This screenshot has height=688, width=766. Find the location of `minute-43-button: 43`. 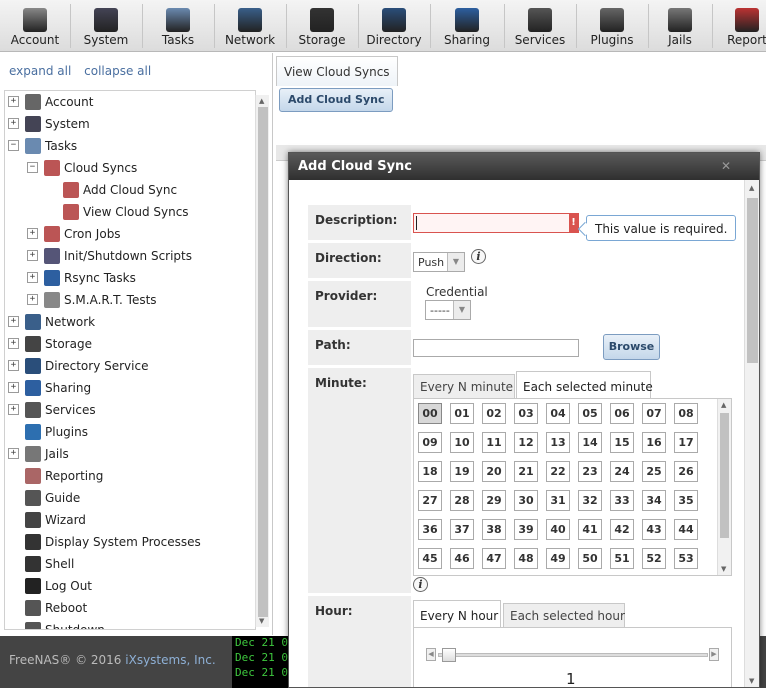

minute-43-button: 43 is located at coordinates (654, 529).